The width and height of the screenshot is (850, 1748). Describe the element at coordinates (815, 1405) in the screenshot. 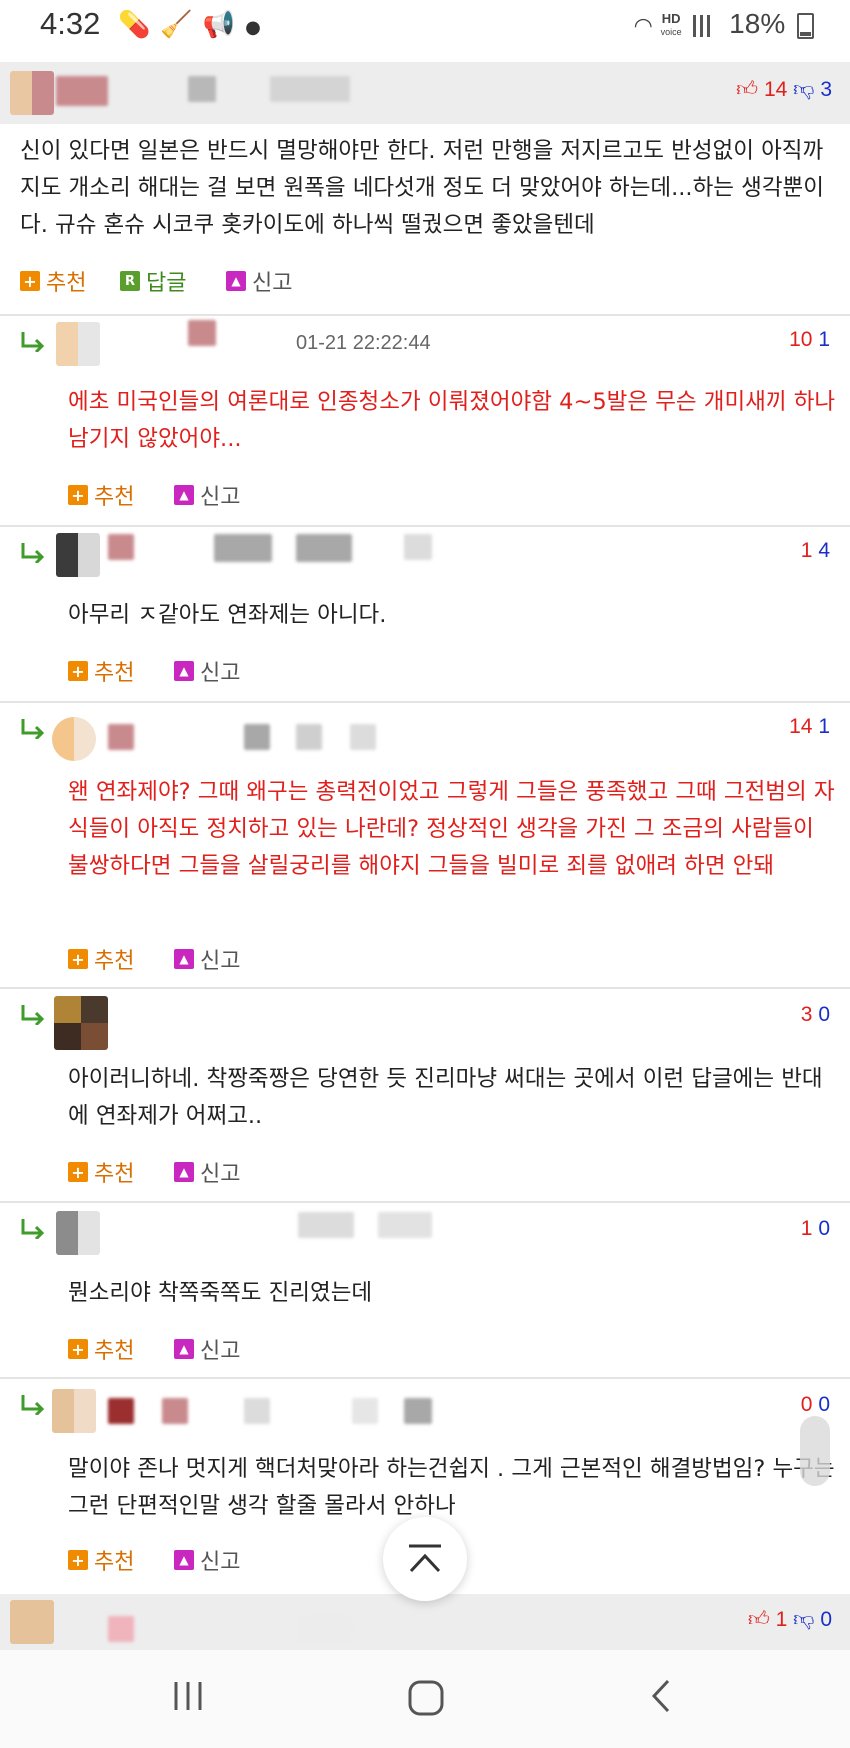

I see `vote-counts: 0 0` at that location.